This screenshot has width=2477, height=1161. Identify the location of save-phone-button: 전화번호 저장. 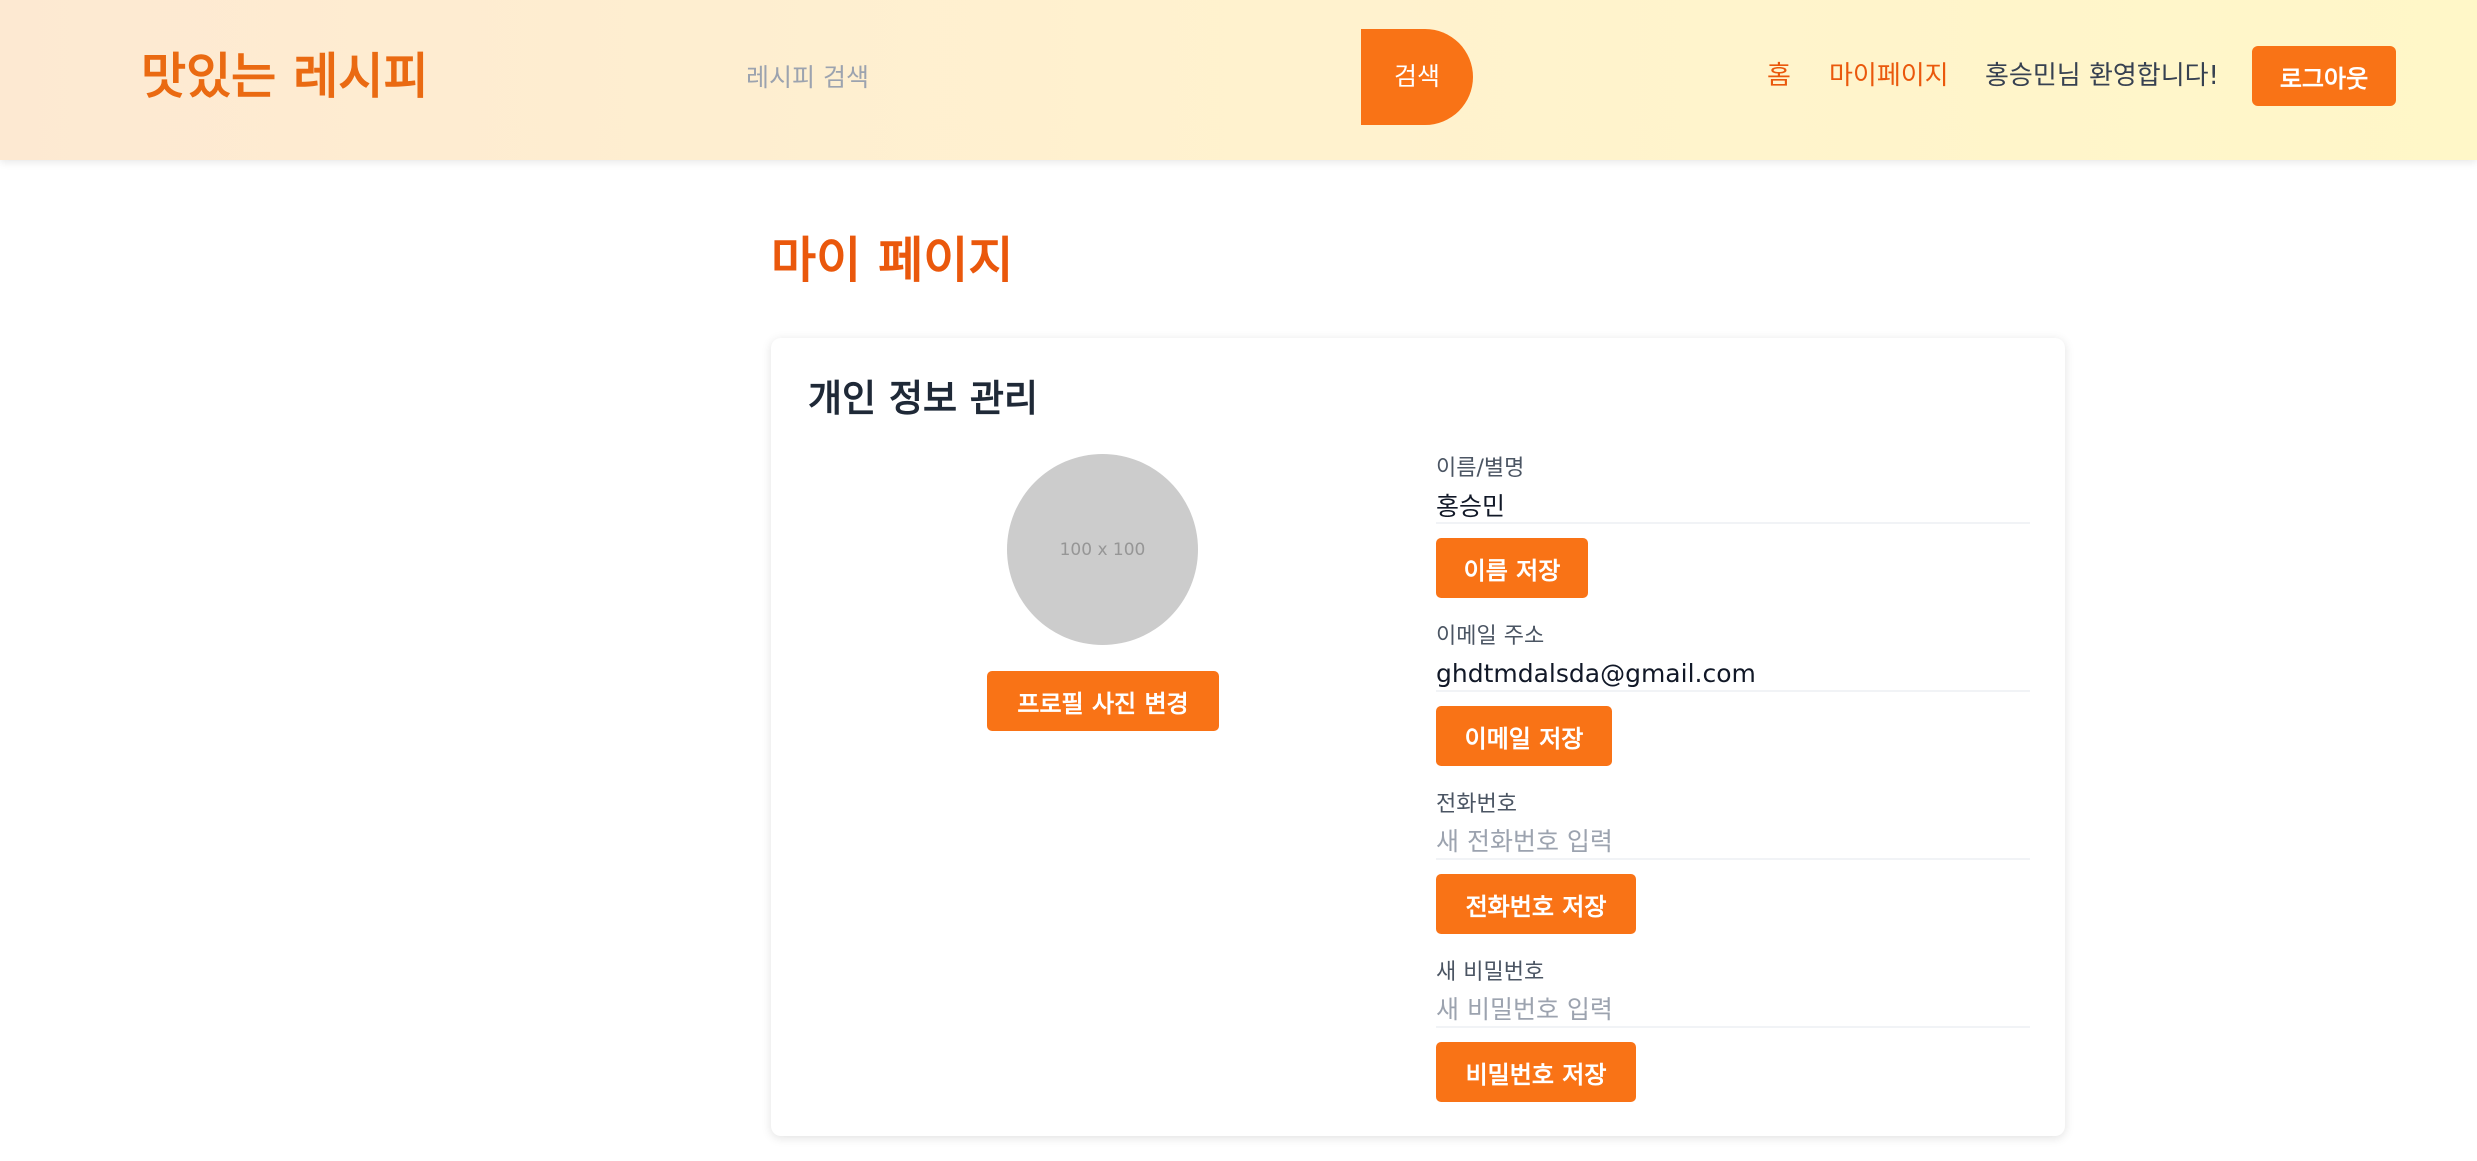
(1536, 904).